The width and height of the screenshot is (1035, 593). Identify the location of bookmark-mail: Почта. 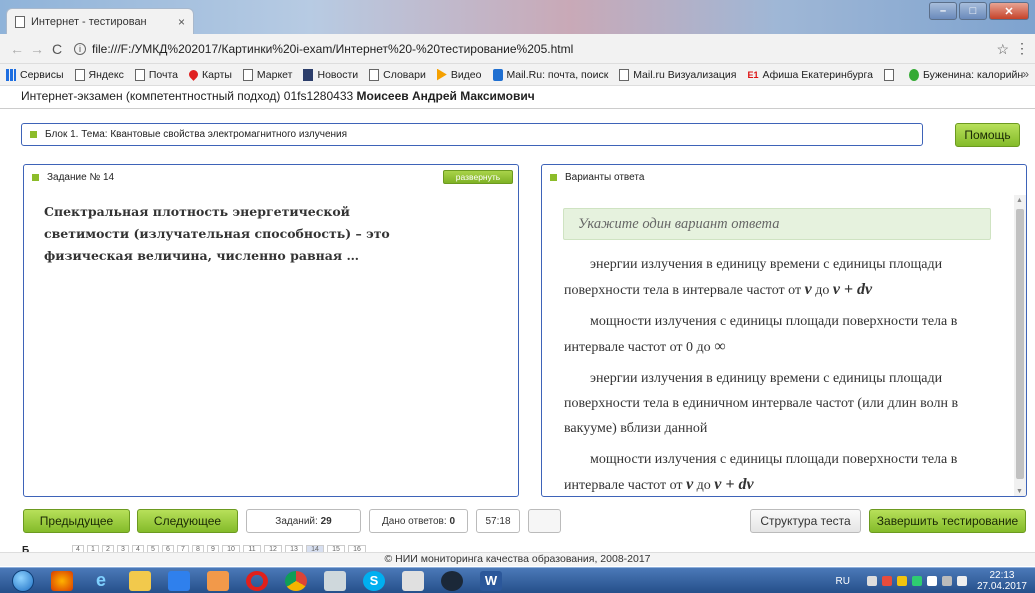
(156, 74).